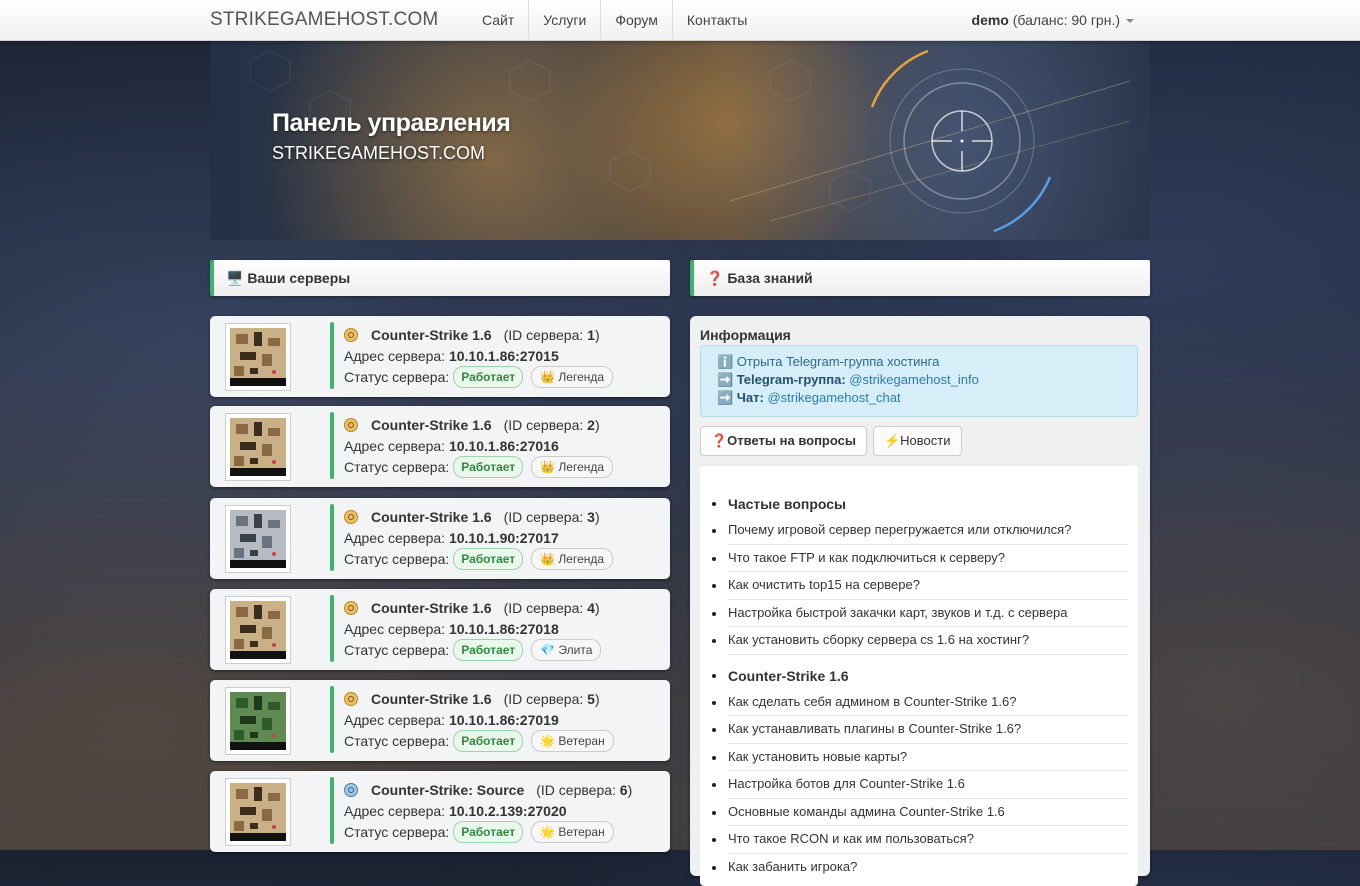 Image resolution: width=1360 pixels, height=886 pixels. I want to click on page-title: Панель управления, so click(391, 123).